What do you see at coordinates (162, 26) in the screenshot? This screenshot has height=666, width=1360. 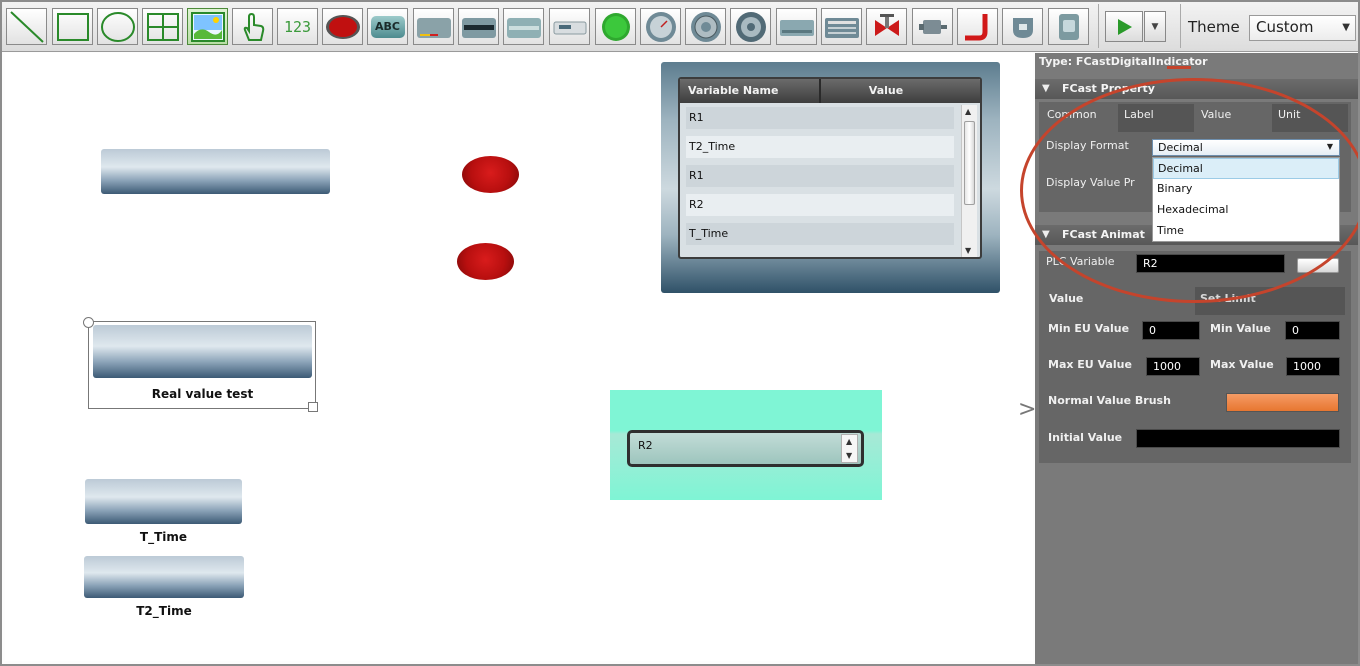 I see `grid-tool-button` at bounding box center [162, 26].